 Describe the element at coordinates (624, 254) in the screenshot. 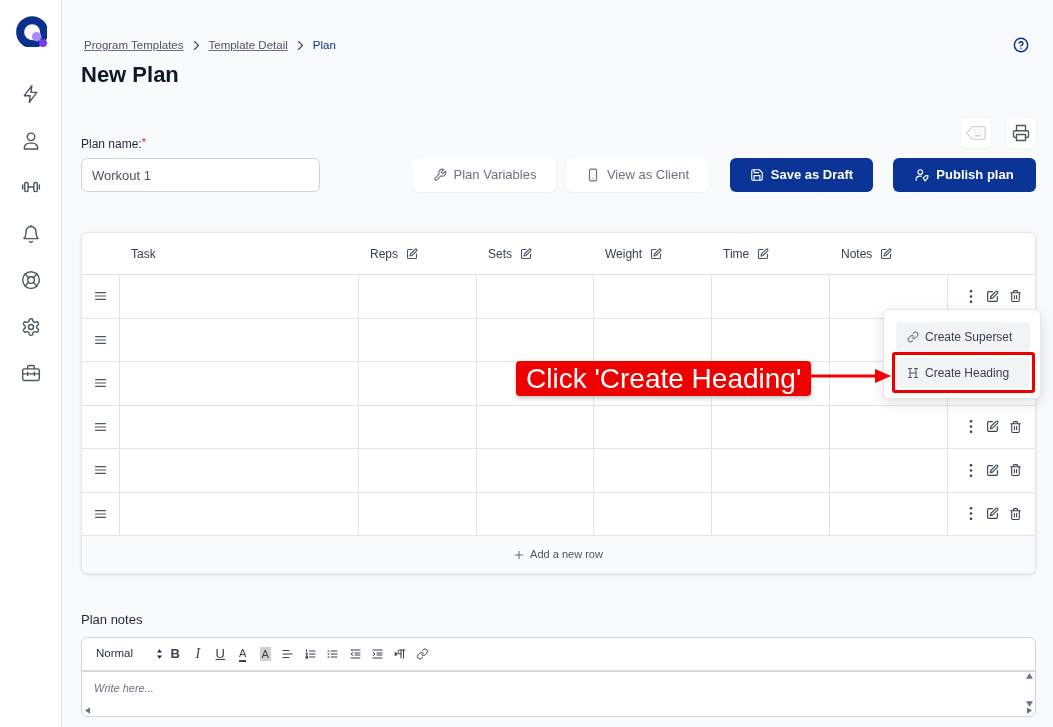

I see `column-header: Weight` at that location.